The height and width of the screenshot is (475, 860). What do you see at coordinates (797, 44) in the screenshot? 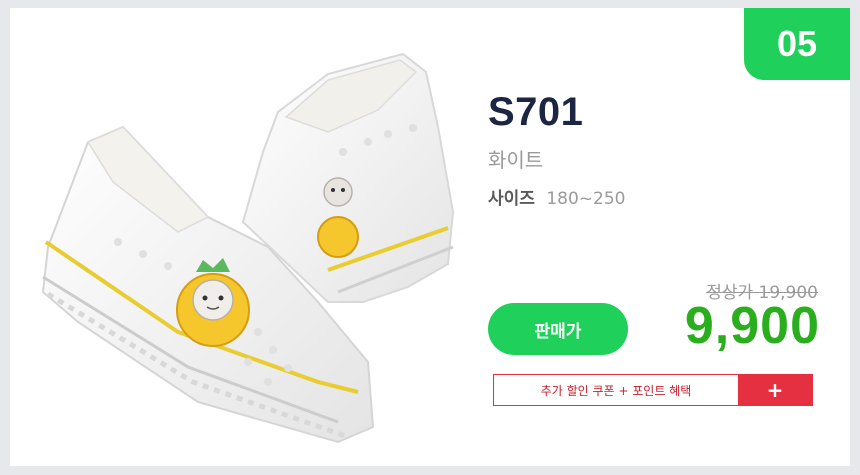
I see `number-badge: 05` at bounding box center [797, 44].